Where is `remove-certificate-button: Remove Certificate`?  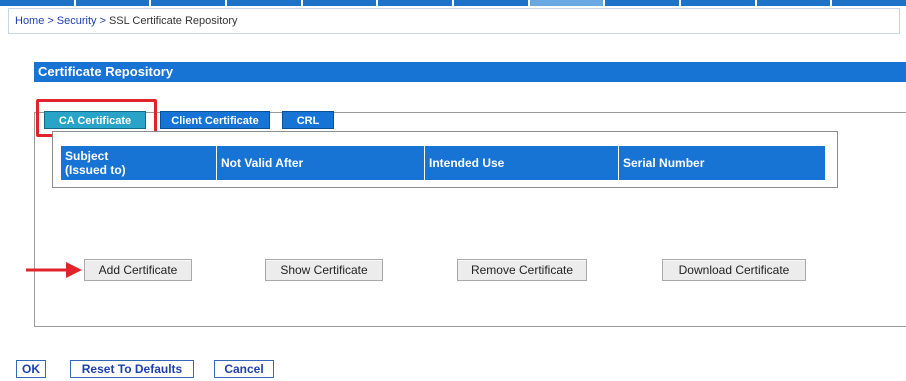 remove-certificate-button: Remove Certificate is located at coordinates (522, 270).